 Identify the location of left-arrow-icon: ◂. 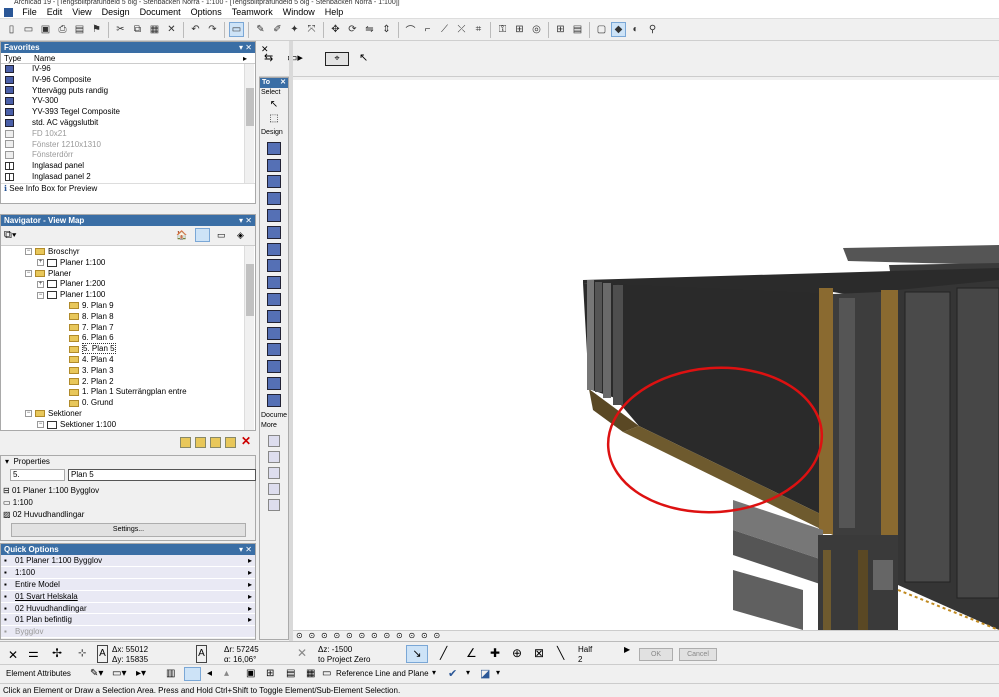
(209, 673).